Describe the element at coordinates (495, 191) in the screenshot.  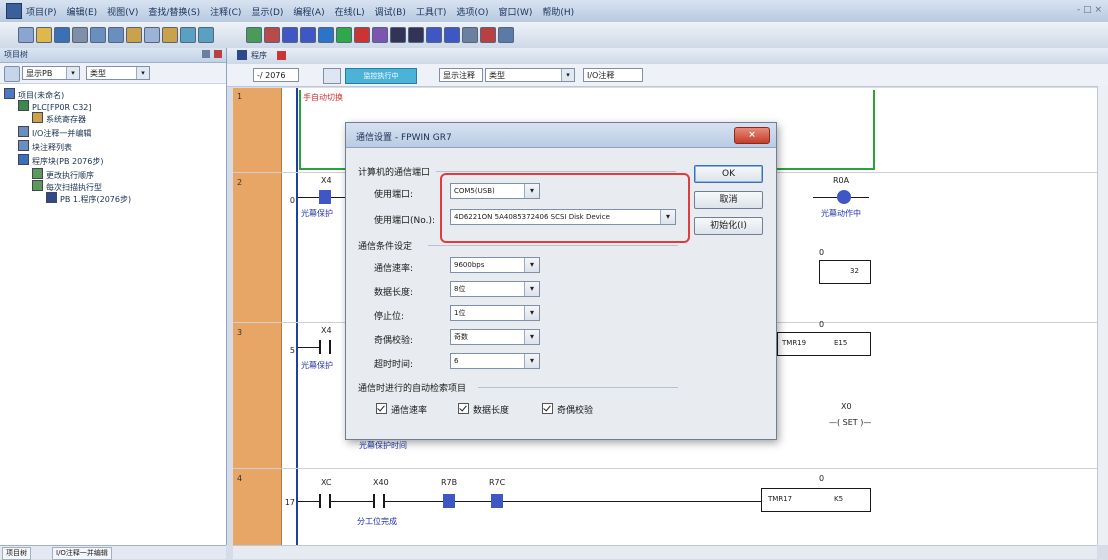
I see `port-select: COM5(USB) ▾` at that location.